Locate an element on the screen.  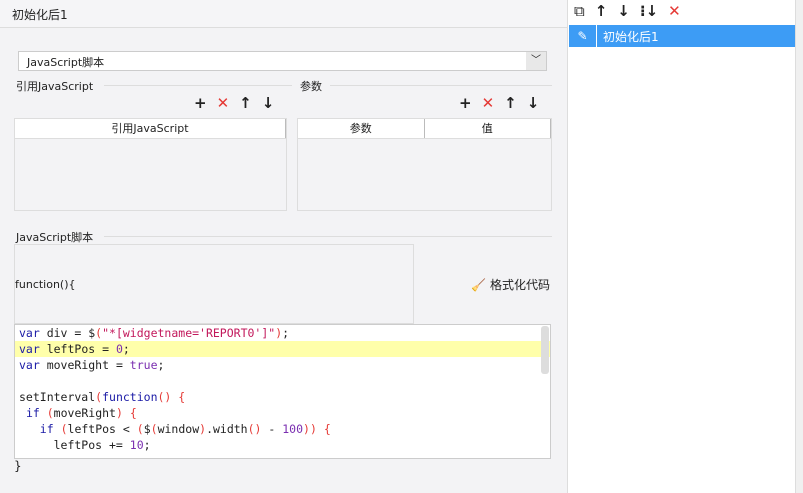
event-item-label: 初始化后1 is located at coordinates (631, 36).